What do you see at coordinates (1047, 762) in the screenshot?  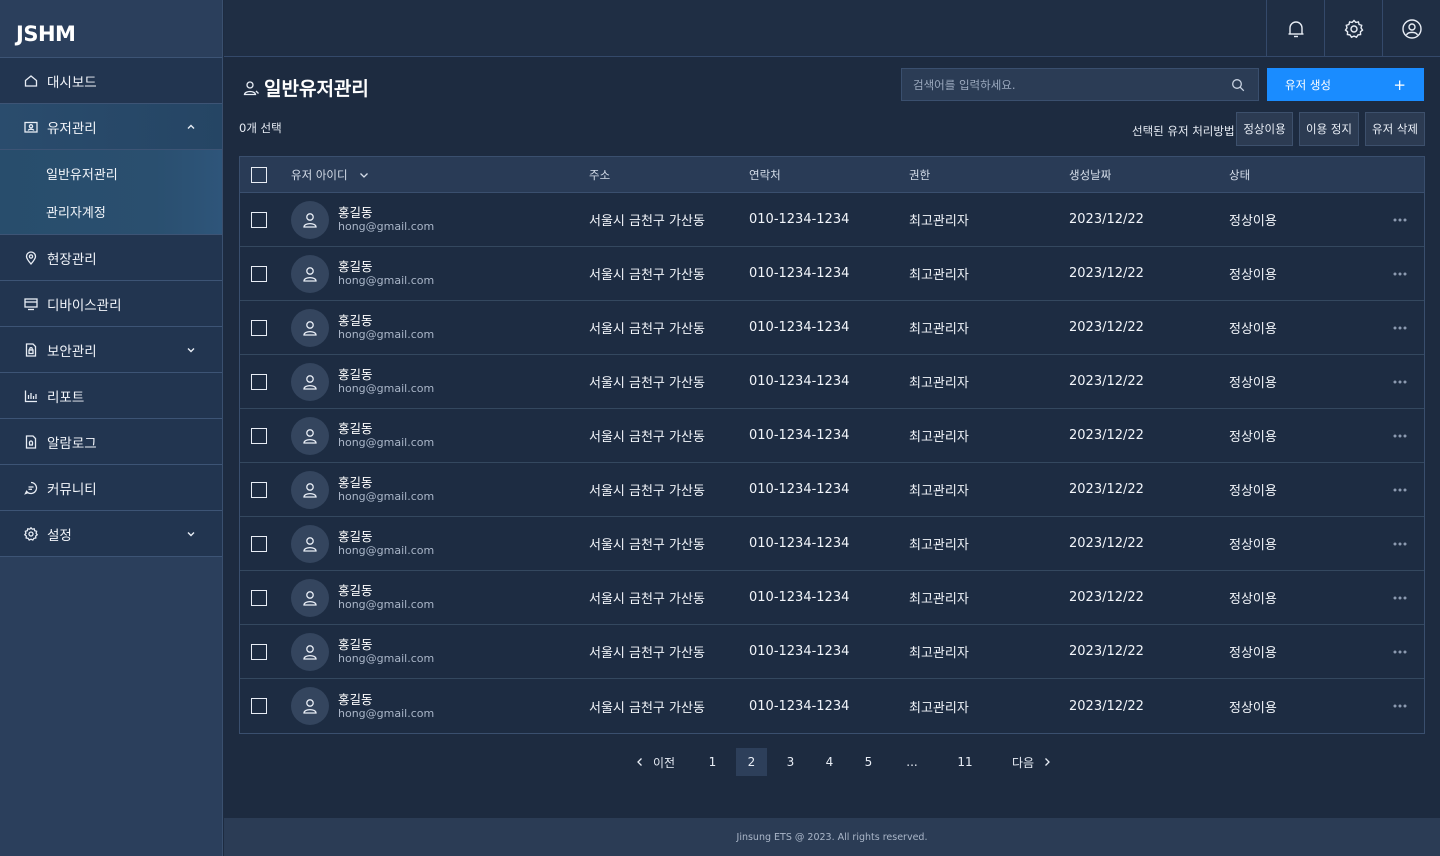 I see `chevron-right-icon` at bounding box center [1047, 762].